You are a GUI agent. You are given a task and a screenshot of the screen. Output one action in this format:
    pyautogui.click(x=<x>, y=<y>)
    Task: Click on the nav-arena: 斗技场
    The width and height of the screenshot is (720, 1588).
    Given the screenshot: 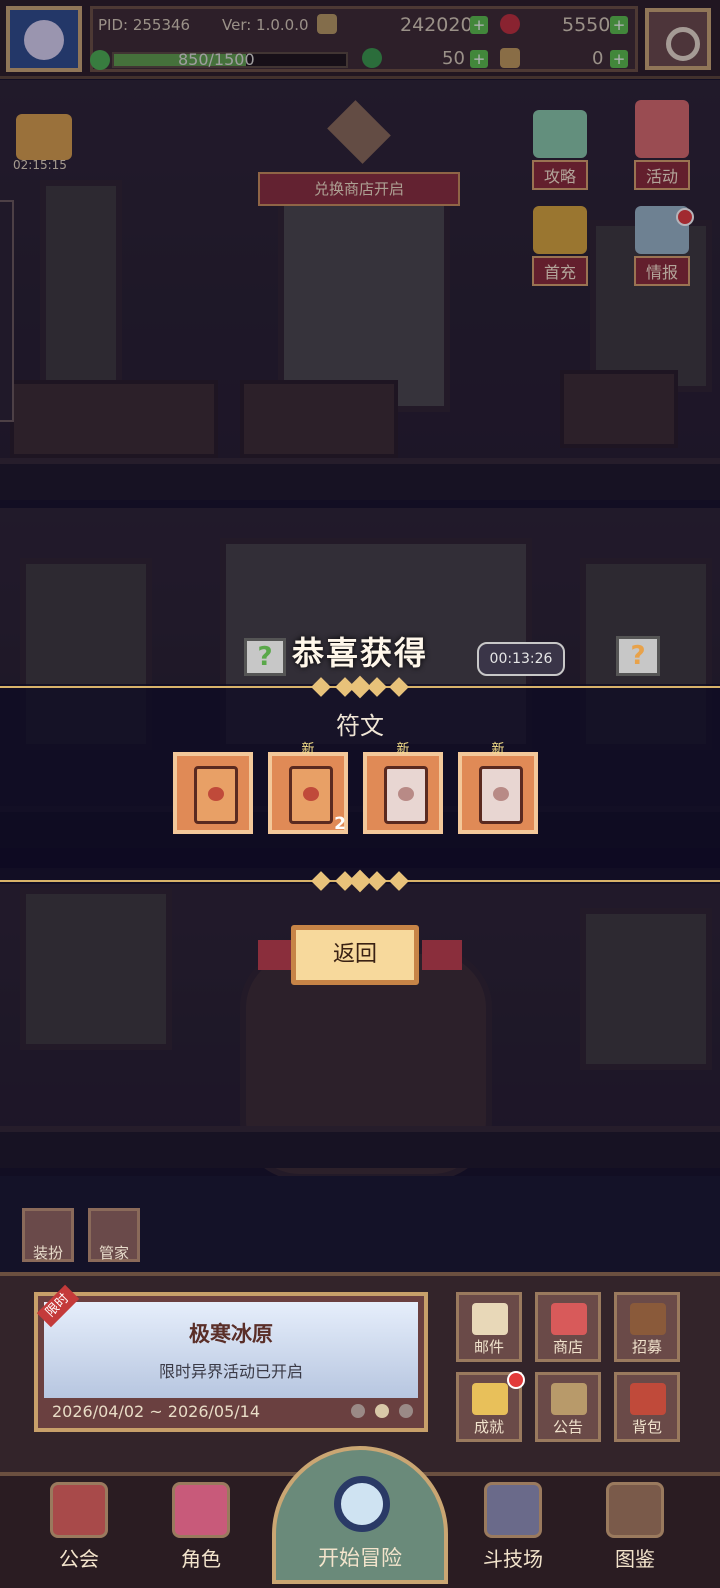 What is the action you would take?
    pyautogui.click(x=513, y=1525)
    